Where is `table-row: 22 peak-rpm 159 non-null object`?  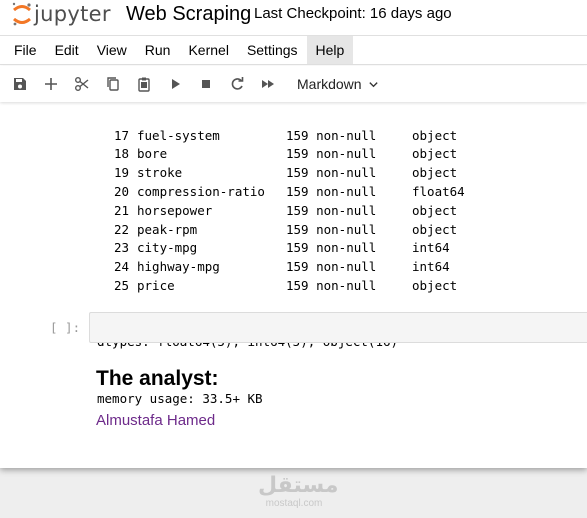 table-row: 22 peak-rpm 159 non-null object is located at coordinates (281, 230).